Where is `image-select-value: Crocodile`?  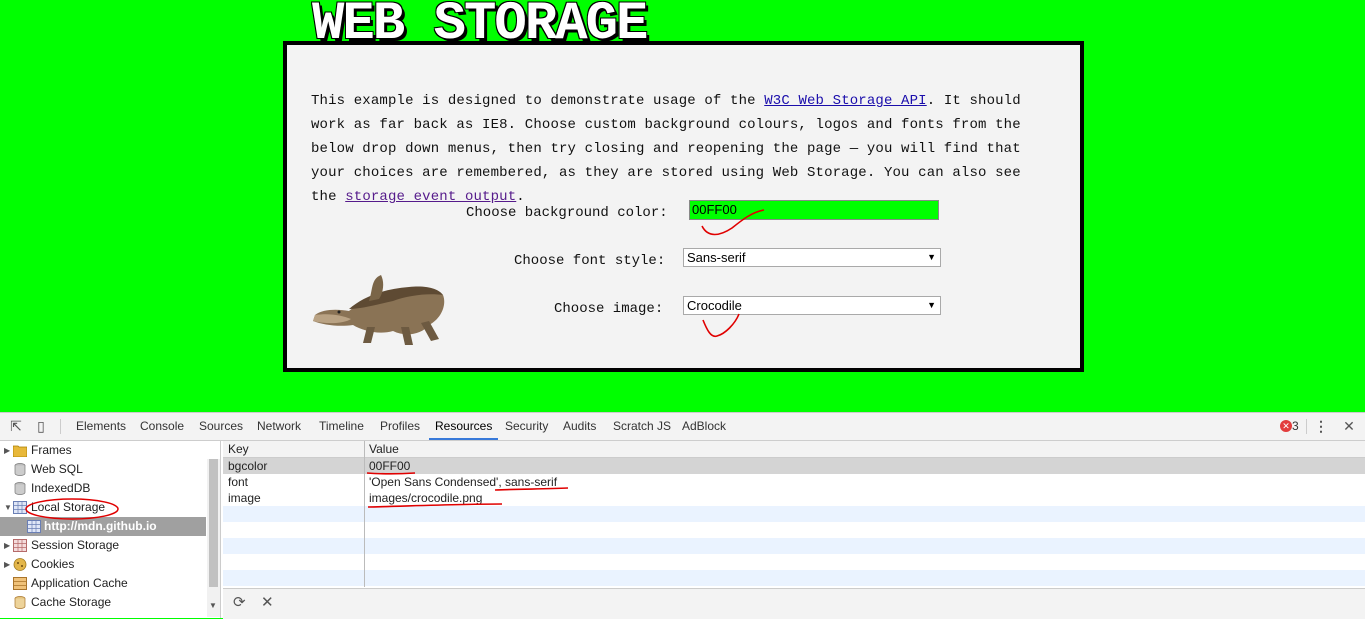
image-select-value: Crocodile is located at coordinates (714, 305).